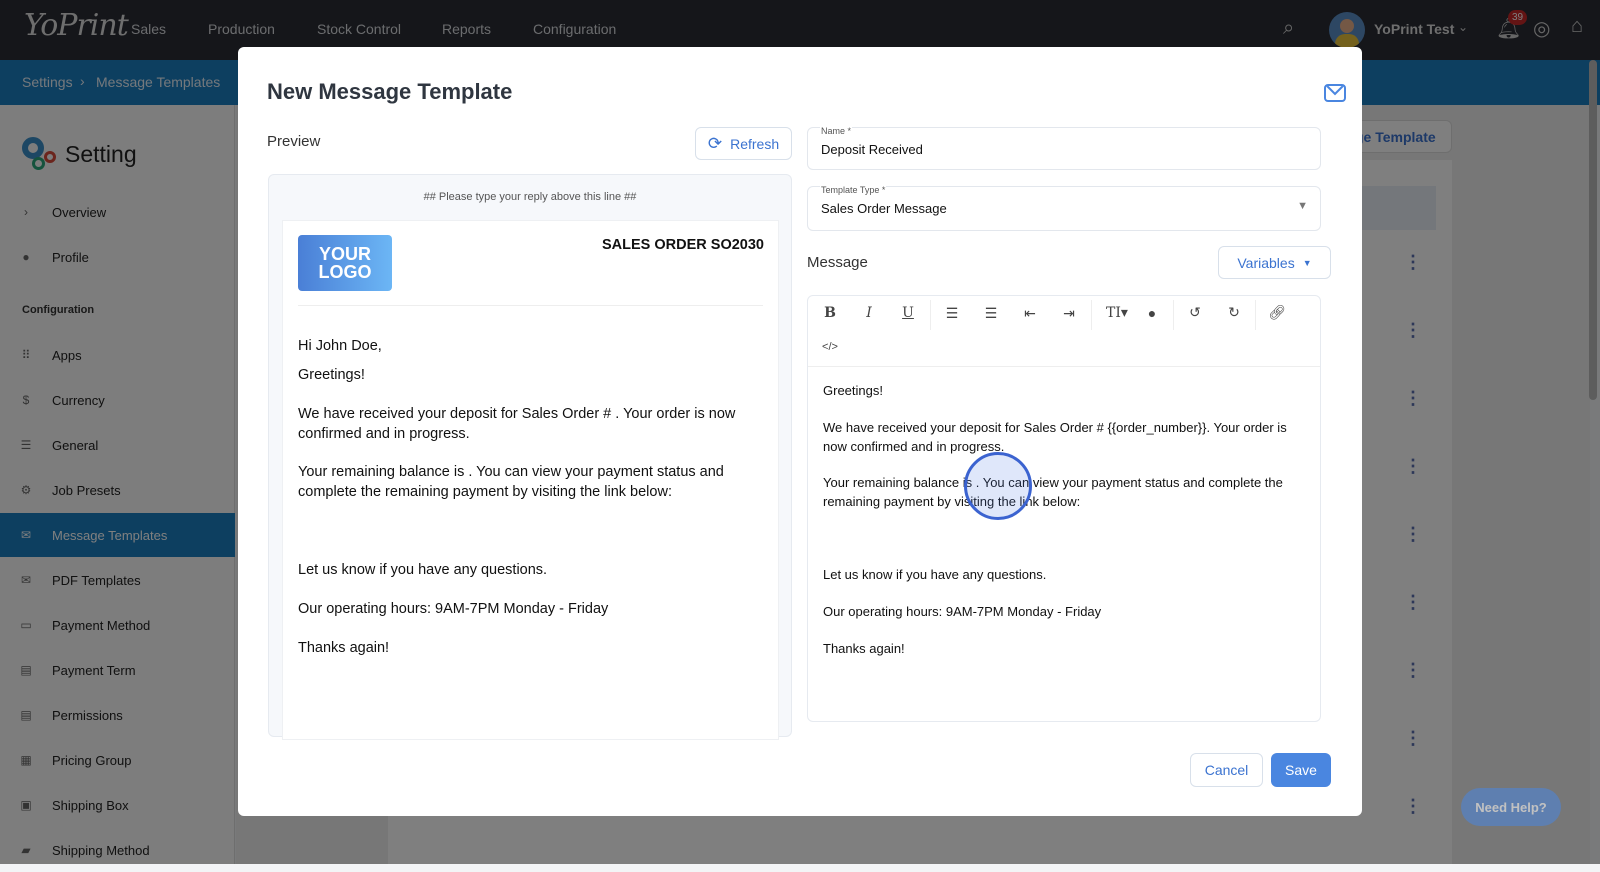 The height and width of the screenshot is (872, 1600). Describe the element at coordinates (344, 254) in the screenshot. I see `logo-line: YOUR` at that location.